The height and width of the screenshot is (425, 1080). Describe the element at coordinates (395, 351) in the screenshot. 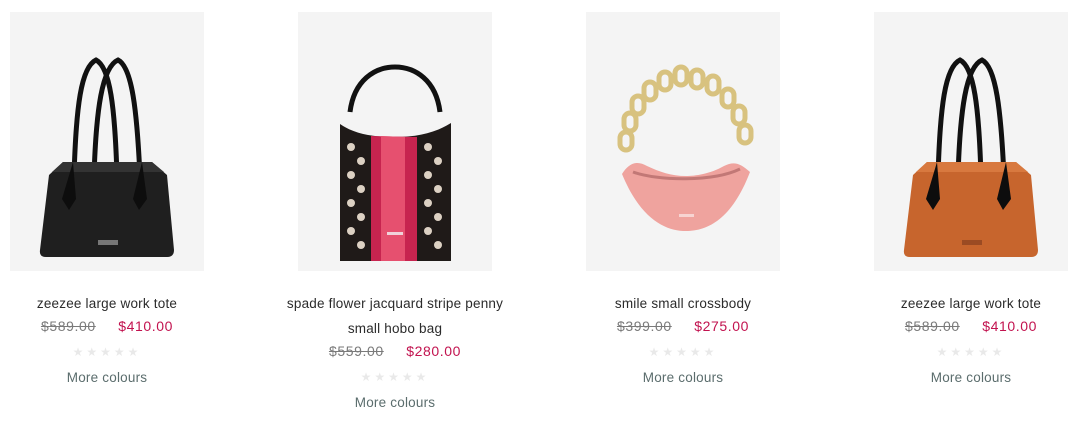

I see `price-row: $559.00 $280.00` at that location.